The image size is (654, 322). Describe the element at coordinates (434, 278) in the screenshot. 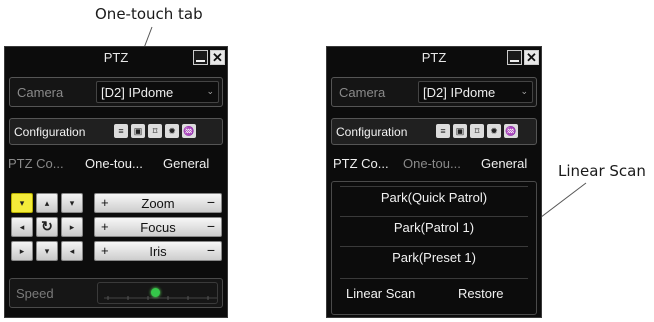

I see `divider` at that location.